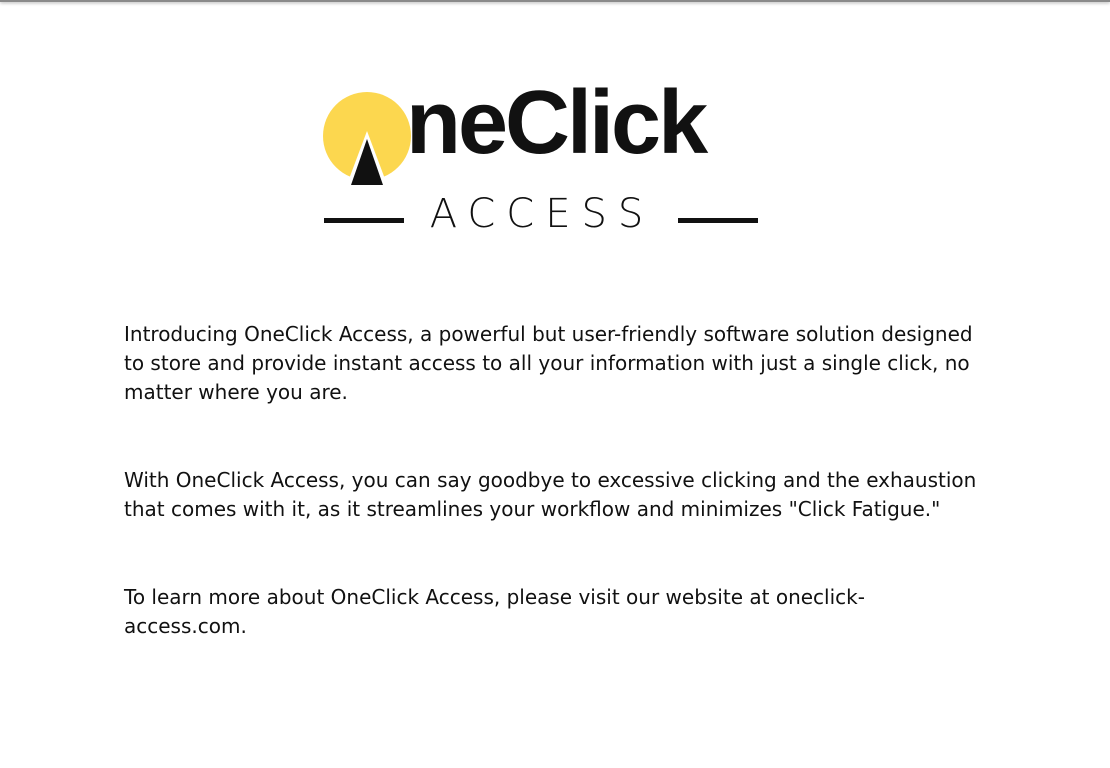 This screenshot has height=768, width=1110. What do you see at coordinates (555, 1) in the screenshot?
I see `top-edge-shadow` at bounding box center [555, 1].